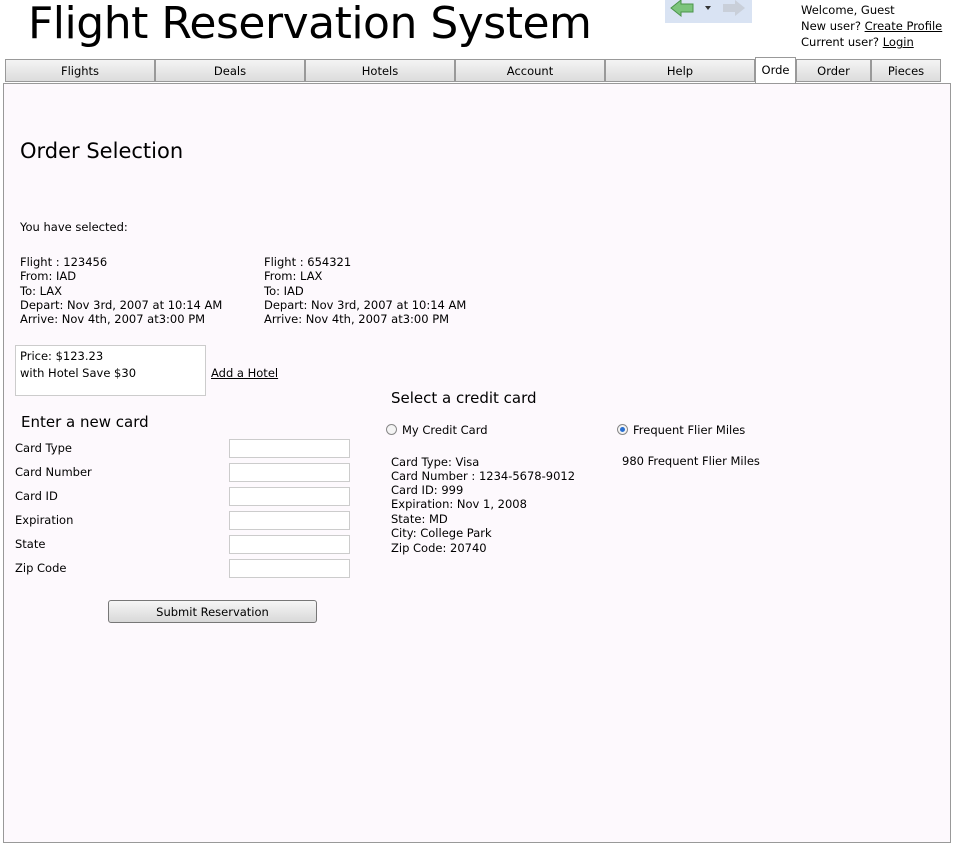  What do you see at coordinates (680, 70) in the screenshot?
I see `tab-help: Help` at bounding box center [680, 70].